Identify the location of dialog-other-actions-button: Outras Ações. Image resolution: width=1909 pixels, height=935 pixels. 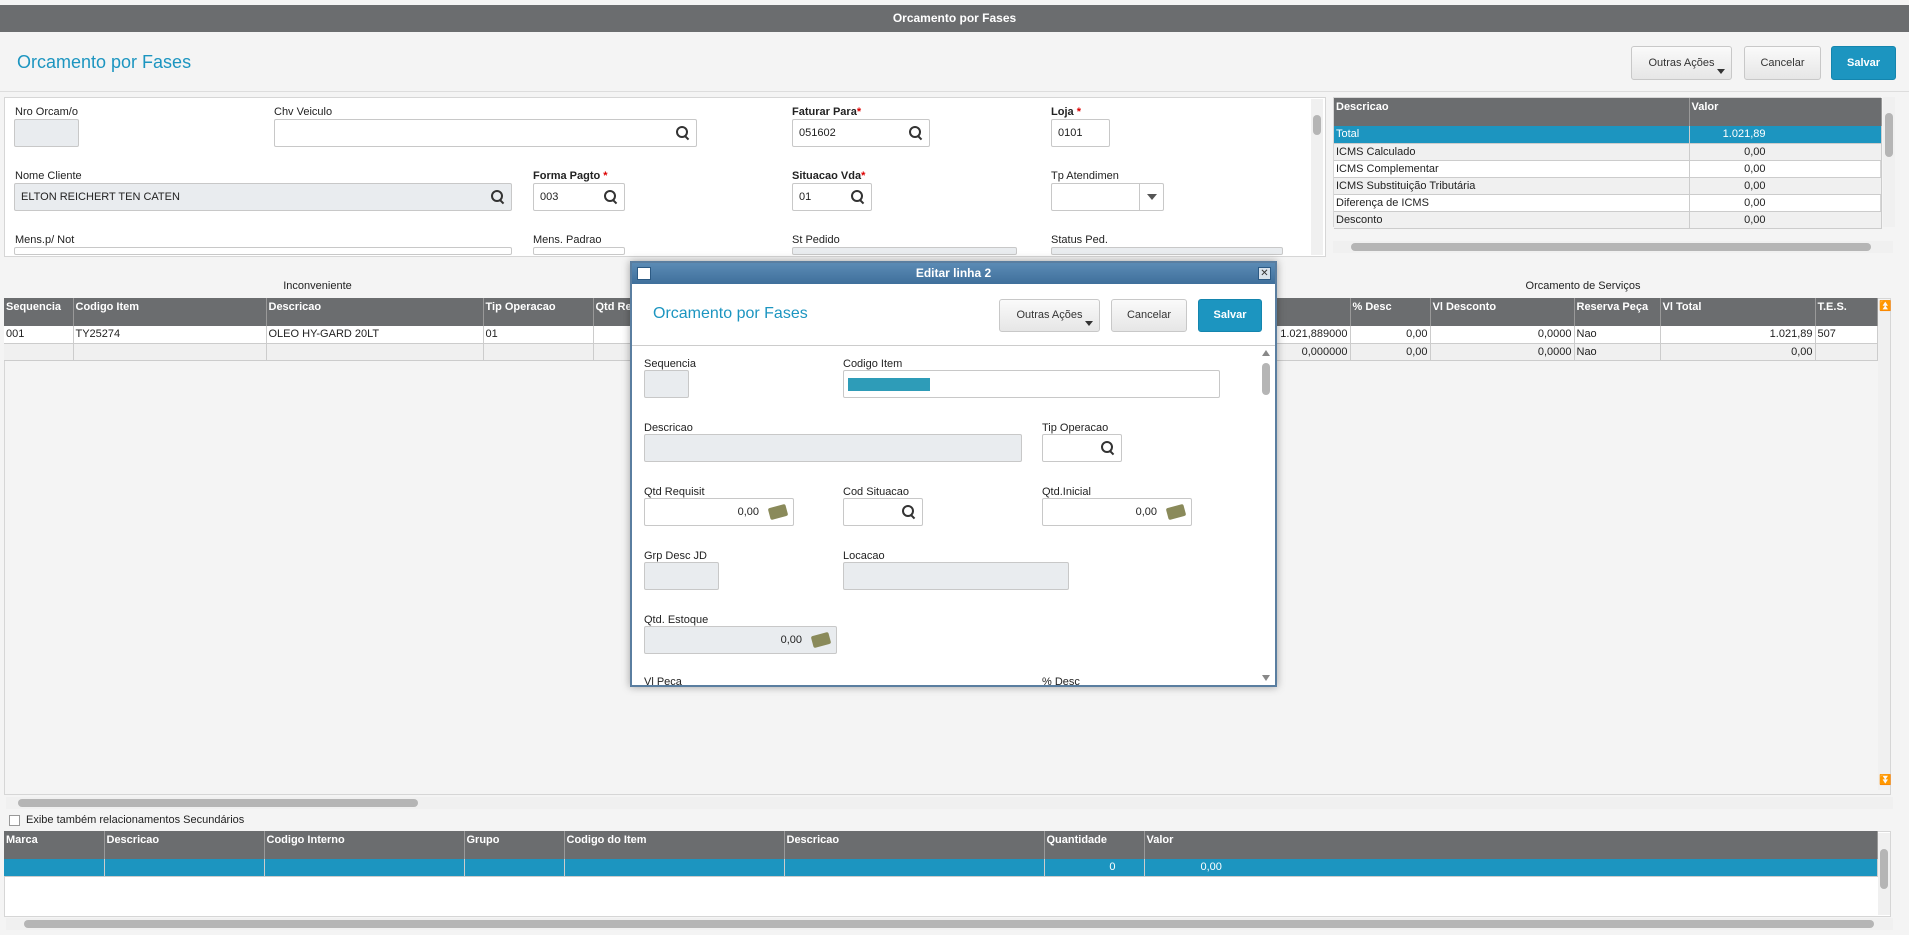
(1049, 315).